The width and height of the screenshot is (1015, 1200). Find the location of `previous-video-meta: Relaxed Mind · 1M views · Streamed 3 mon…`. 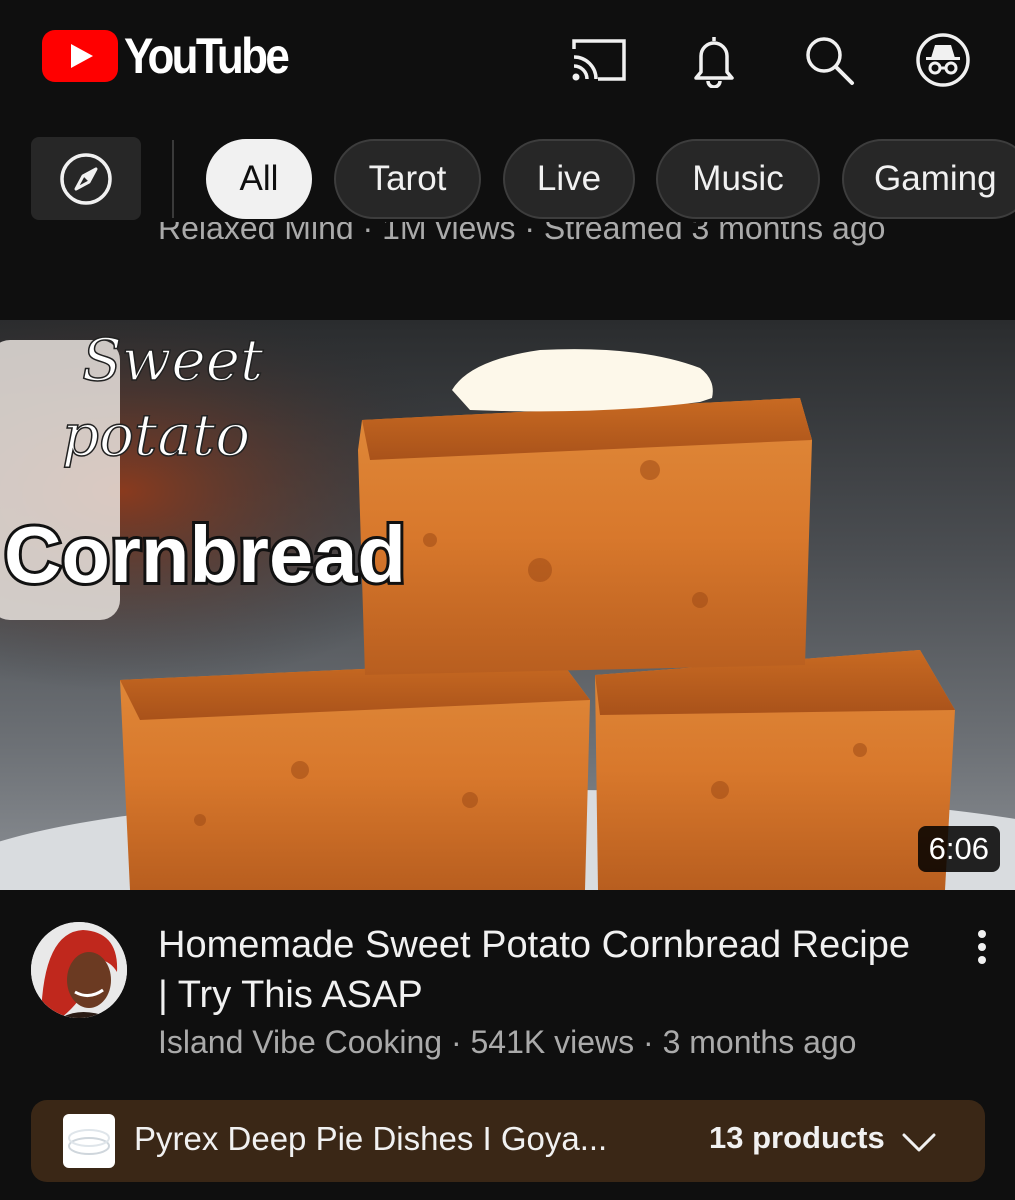

previous-video-meta: Relaxed Mind · 1M views · Streamed 3 mon… is located at coordinates (522, 234).